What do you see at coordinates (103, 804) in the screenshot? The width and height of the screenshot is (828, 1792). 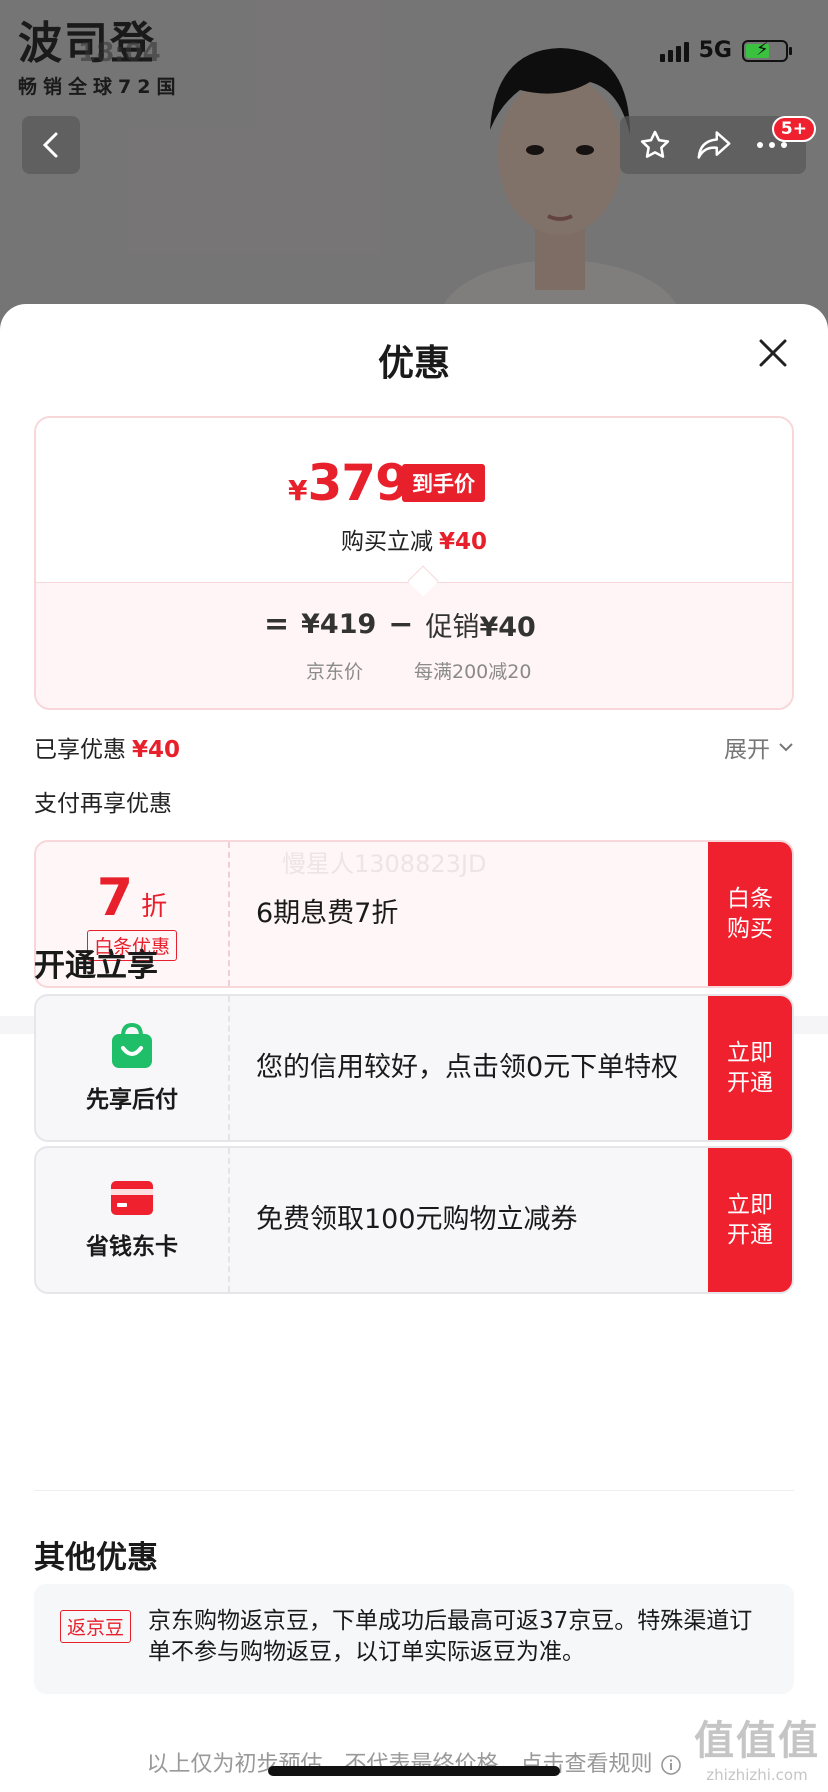 I see `pay-section-title: 支付再享优惠` at bounding box center [103, 804].